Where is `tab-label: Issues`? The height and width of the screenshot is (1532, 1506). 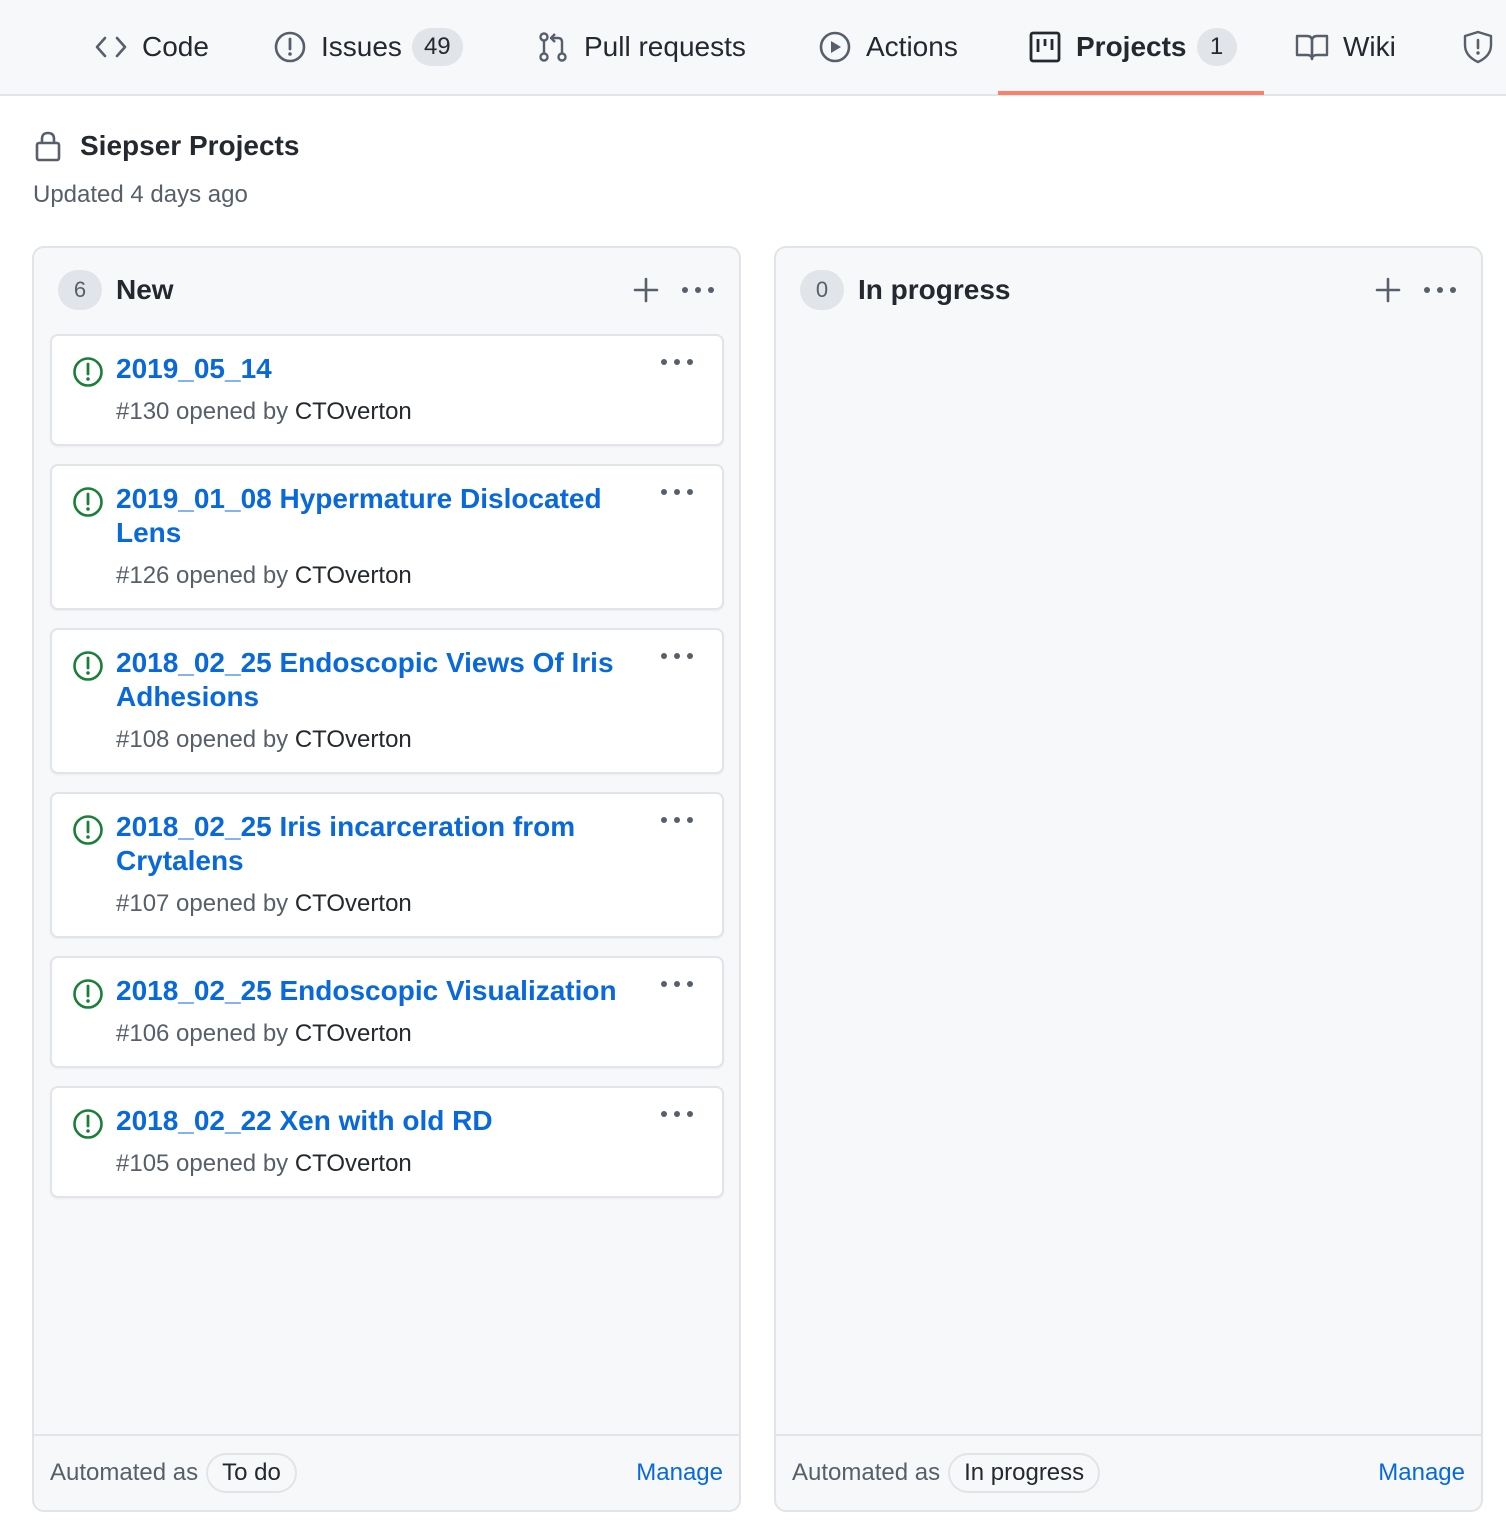 tab-label: Issues is located at coordinates (361, 46).